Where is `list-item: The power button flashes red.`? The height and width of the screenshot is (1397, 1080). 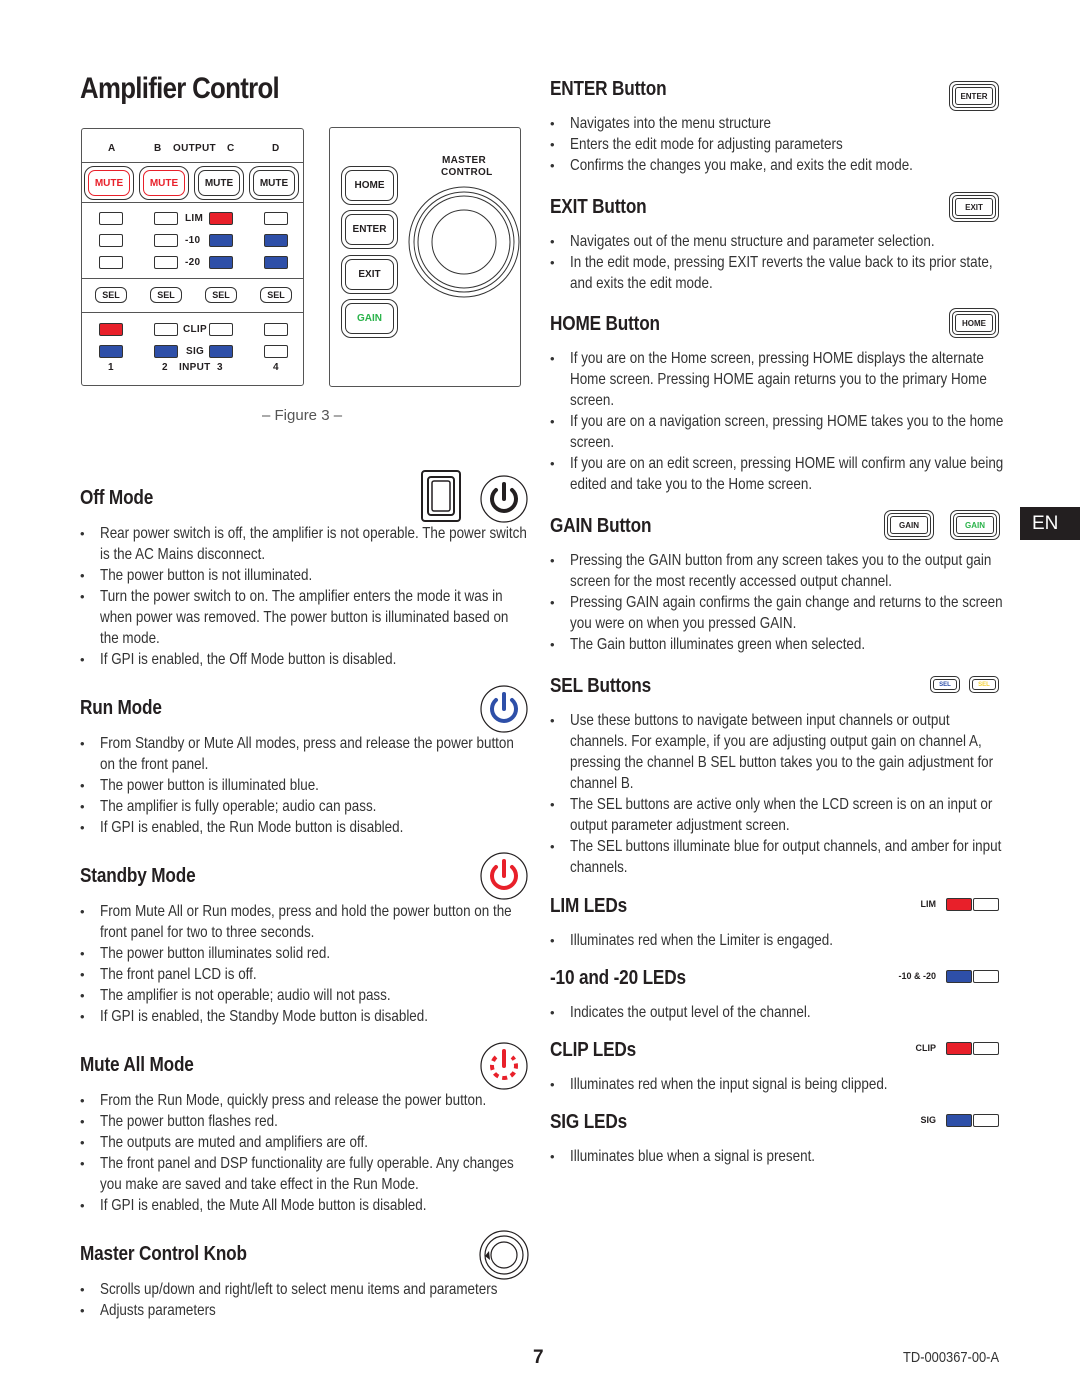
list-item: The power button flashes red. is located at coordinates (305, 1121).